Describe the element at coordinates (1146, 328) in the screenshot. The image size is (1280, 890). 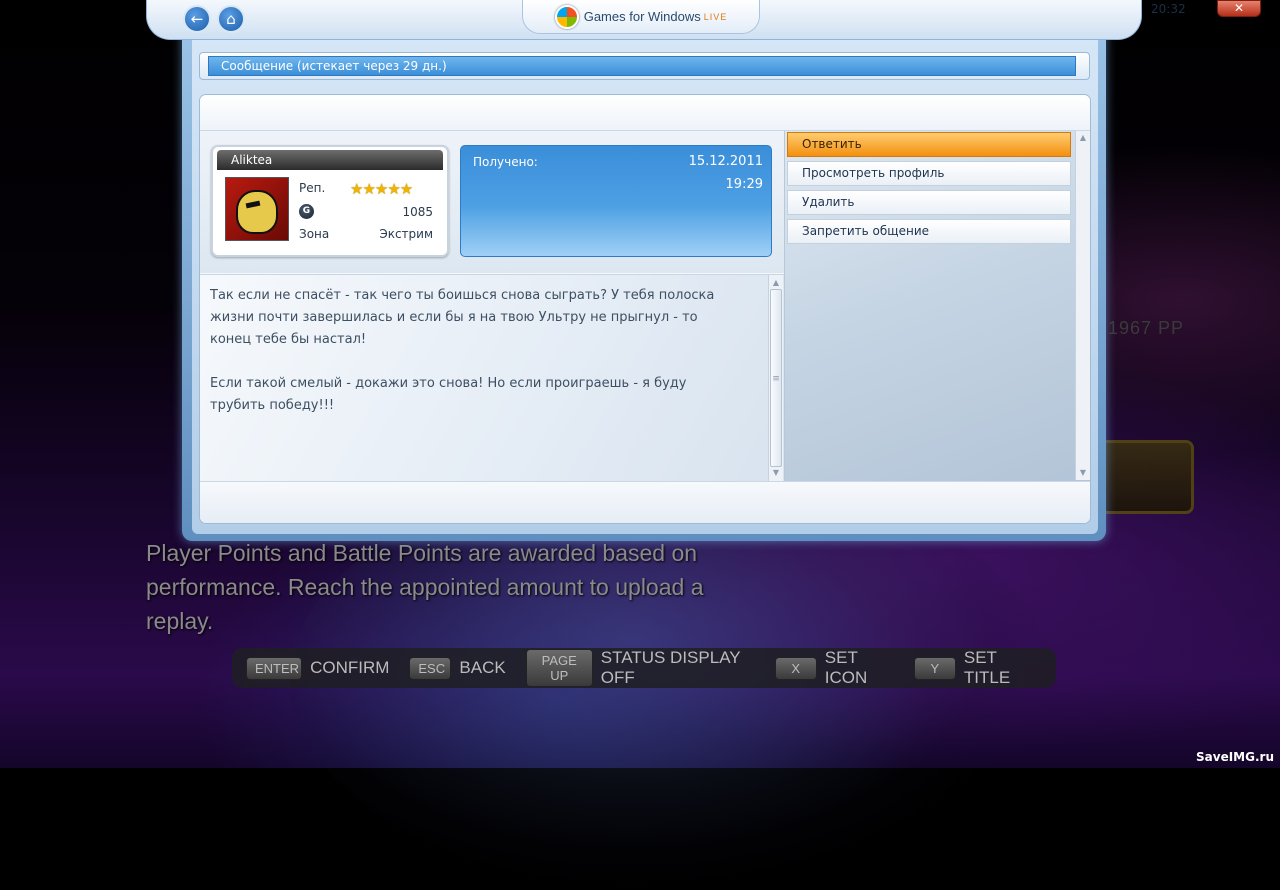
I see `player-points-readout: 1967 PP` at that location.